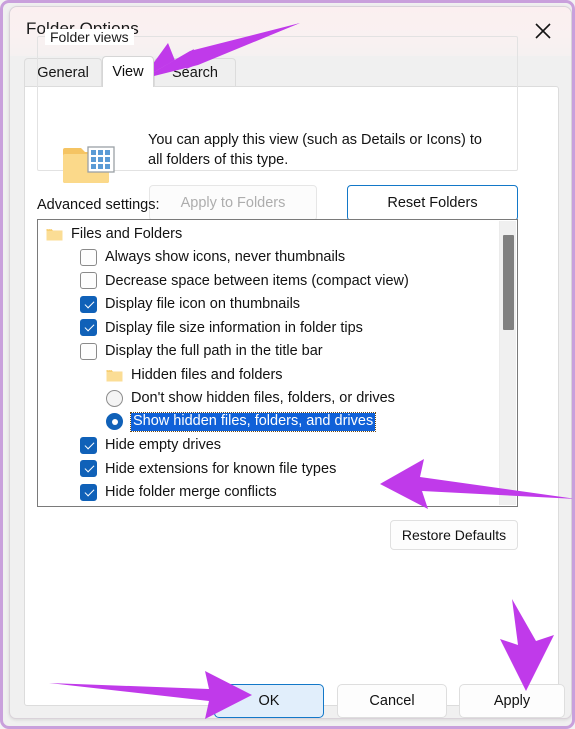 The height and width of the screenshot is (729, 575). I want to click on settings-row: Display file icon on thumbnails, so click(268, 305).